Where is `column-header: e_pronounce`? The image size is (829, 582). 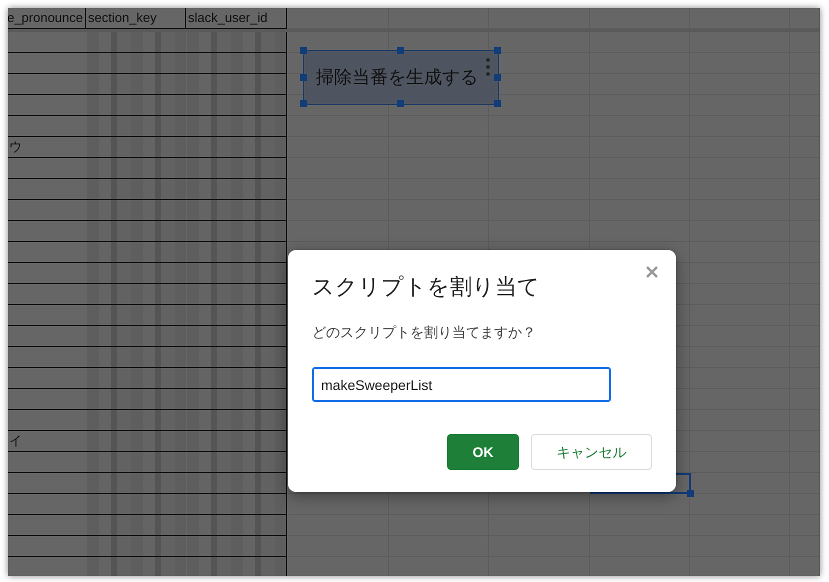
column-header: e_pronounce is located at coordinates (47, 18).